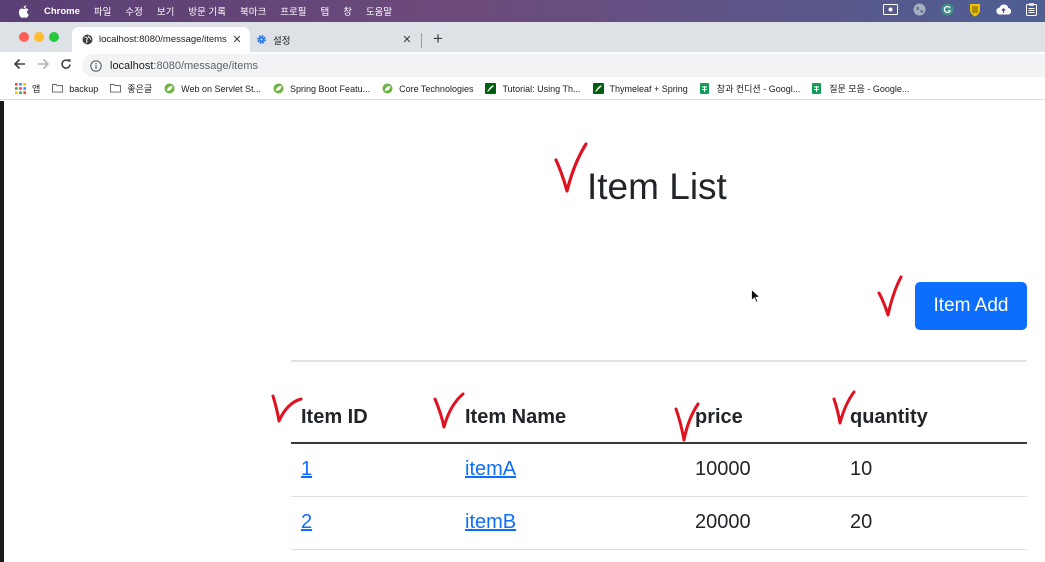  Describe the element at coordinates (62, 11) in the screenshot. I see `menu-app-name: Chrome` at that location.